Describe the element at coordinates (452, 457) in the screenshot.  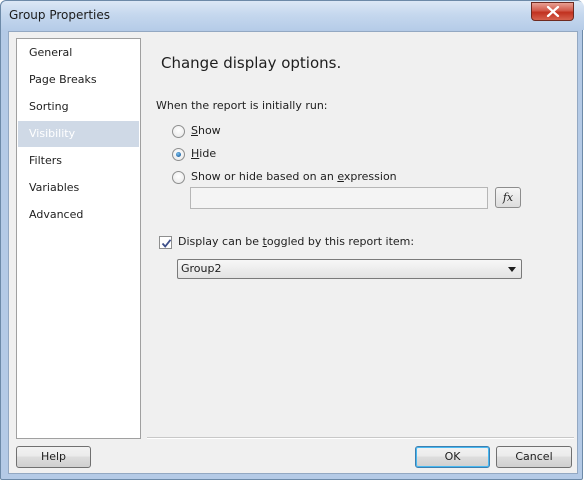
I see `ok-button: OK` at that location.